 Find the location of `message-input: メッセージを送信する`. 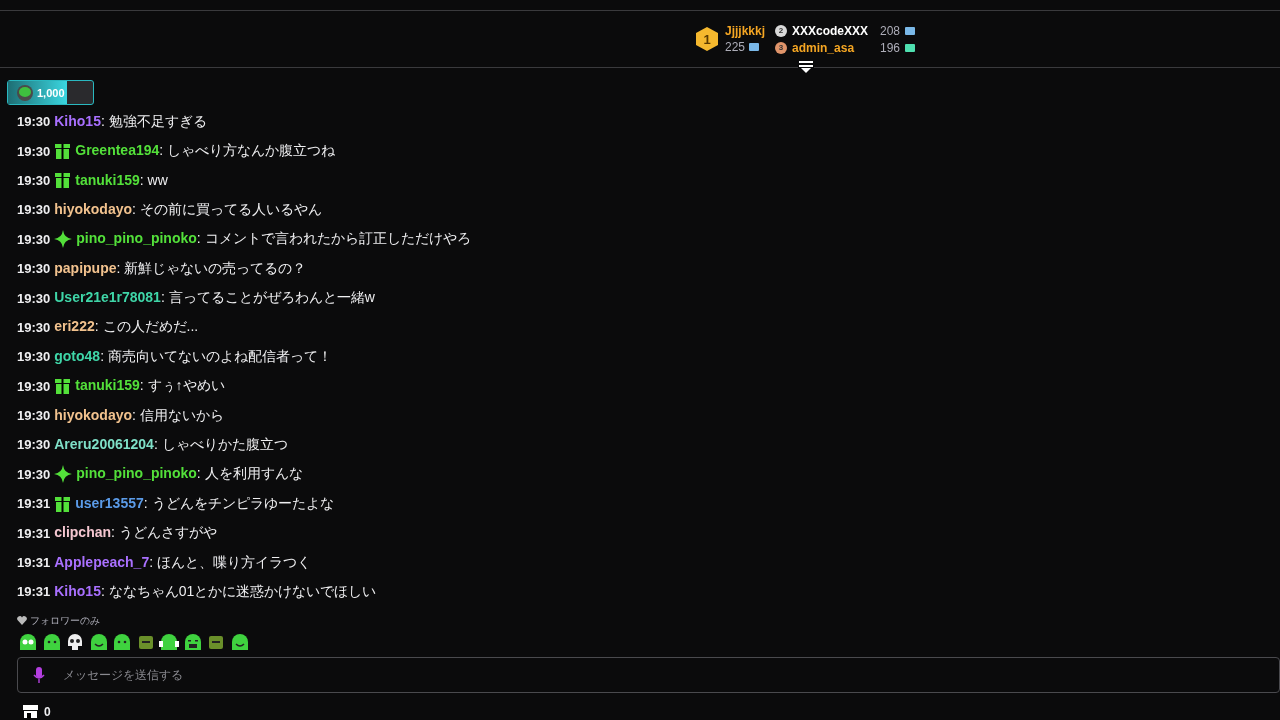

message-input: メッセージを送信する is located at coordinates (670, 674).